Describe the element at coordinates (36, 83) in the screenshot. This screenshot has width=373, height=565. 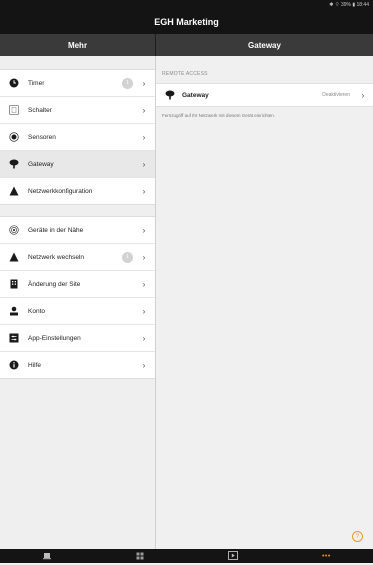
I see `sidebar-item-label: Timer` at that location.